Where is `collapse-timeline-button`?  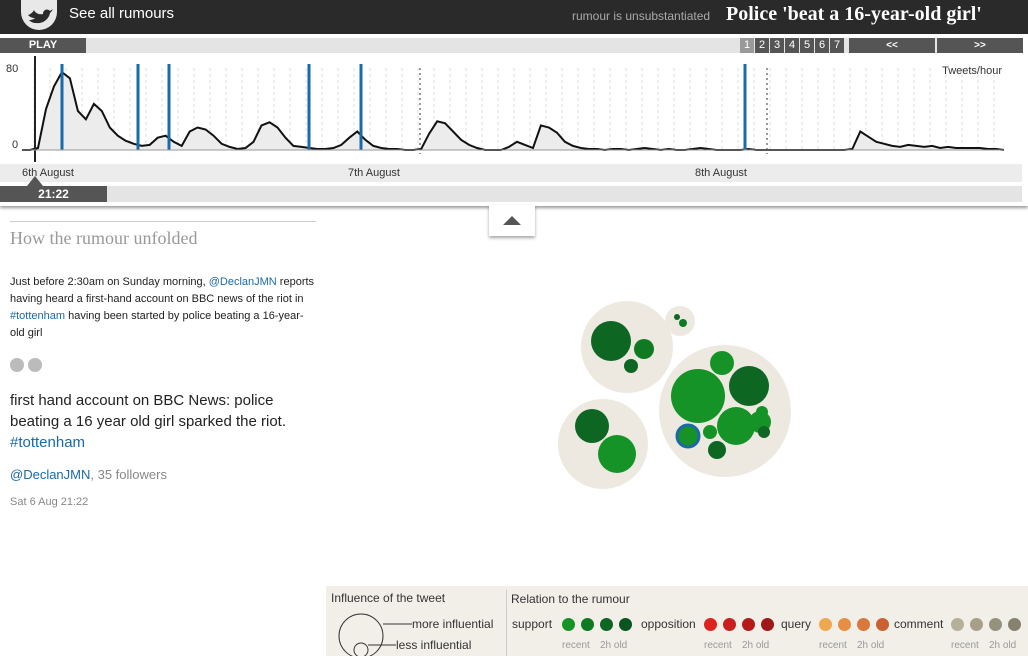 collapse-timeline-button is located at coordinates (512, 220).